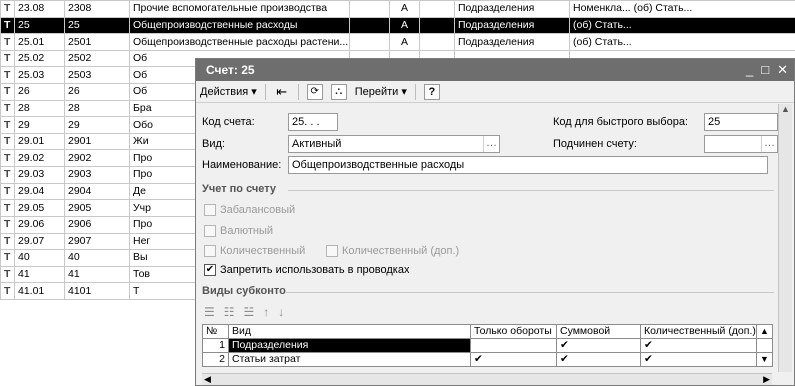 The image size is (795, 386). I want to click on row-code: 29.04, so click(39, 191).